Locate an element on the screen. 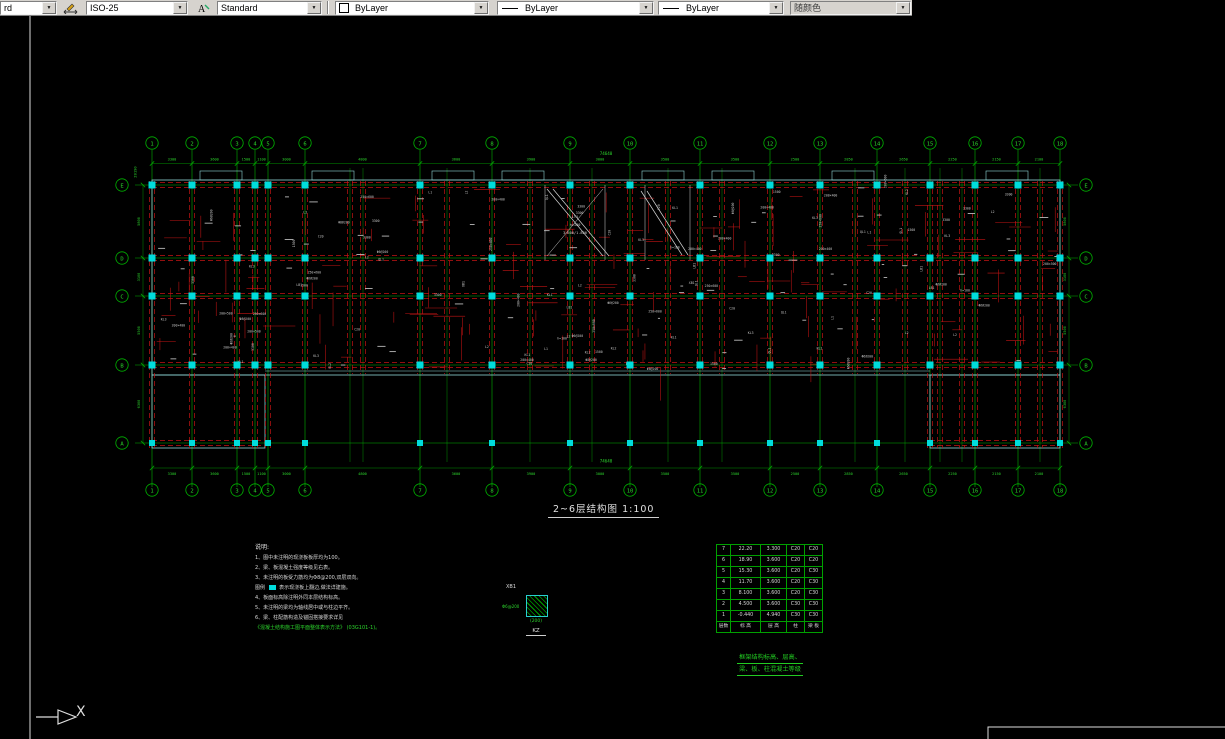 The width and height of the screenshot is (1225, 739). color-combo: ByLayer ▼ is located at coordinates (412, 8).